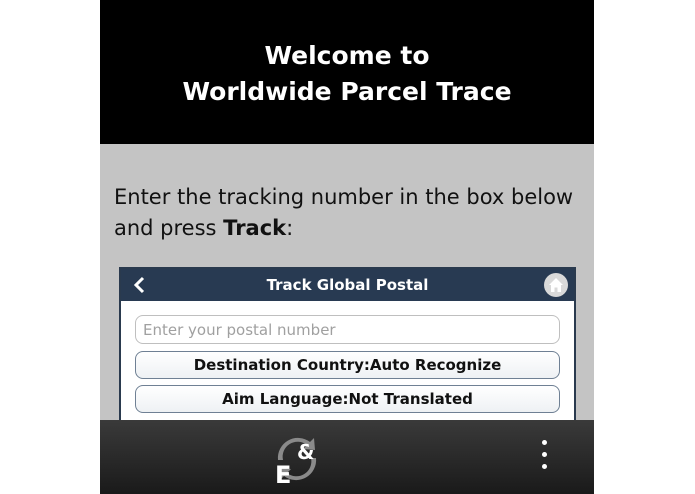  I want to click on instruction-track-word: Track, so click(255, 228).